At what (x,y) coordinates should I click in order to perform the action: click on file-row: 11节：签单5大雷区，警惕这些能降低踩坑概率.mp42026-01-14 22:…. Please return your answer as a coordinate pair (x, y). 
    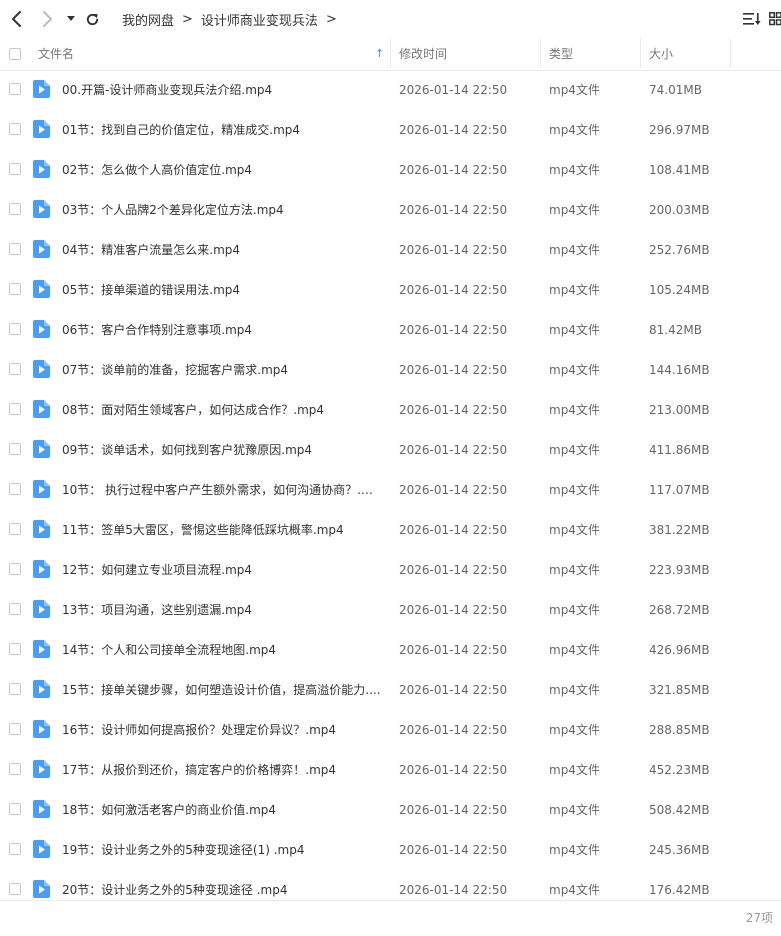
    Looking at the image, I should click on (390, 530).